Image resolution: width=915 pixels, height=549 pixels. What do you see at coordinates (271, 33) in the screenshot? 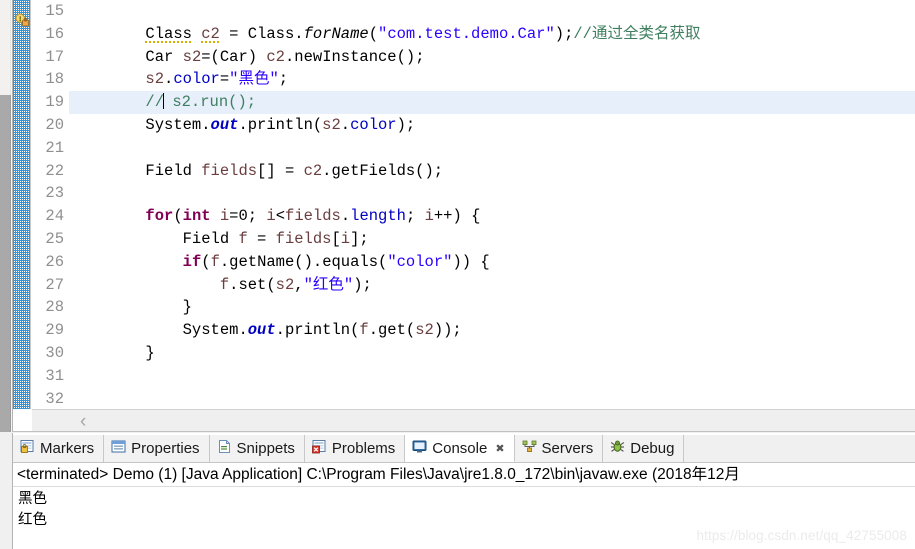
I see `code-token: Class` at bounding box center [271, 33].